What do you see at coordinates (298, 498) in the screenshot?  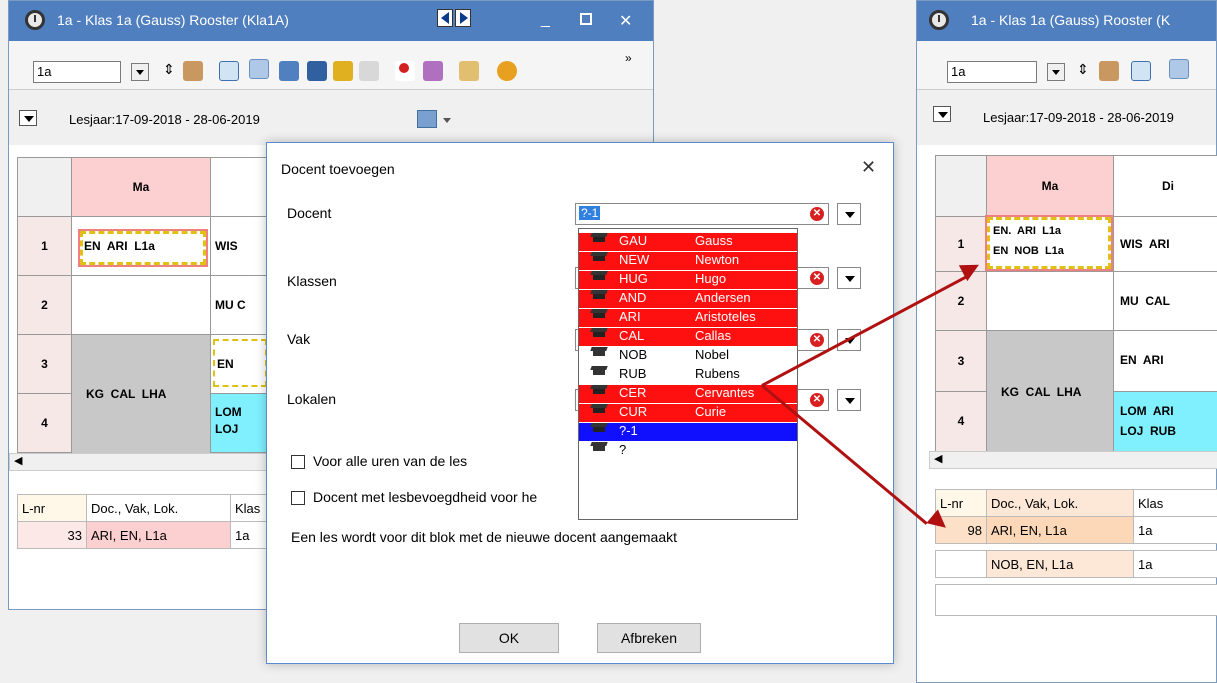 I see `lesbevoegdheid-checkbox` at bounding box center [298, 498].